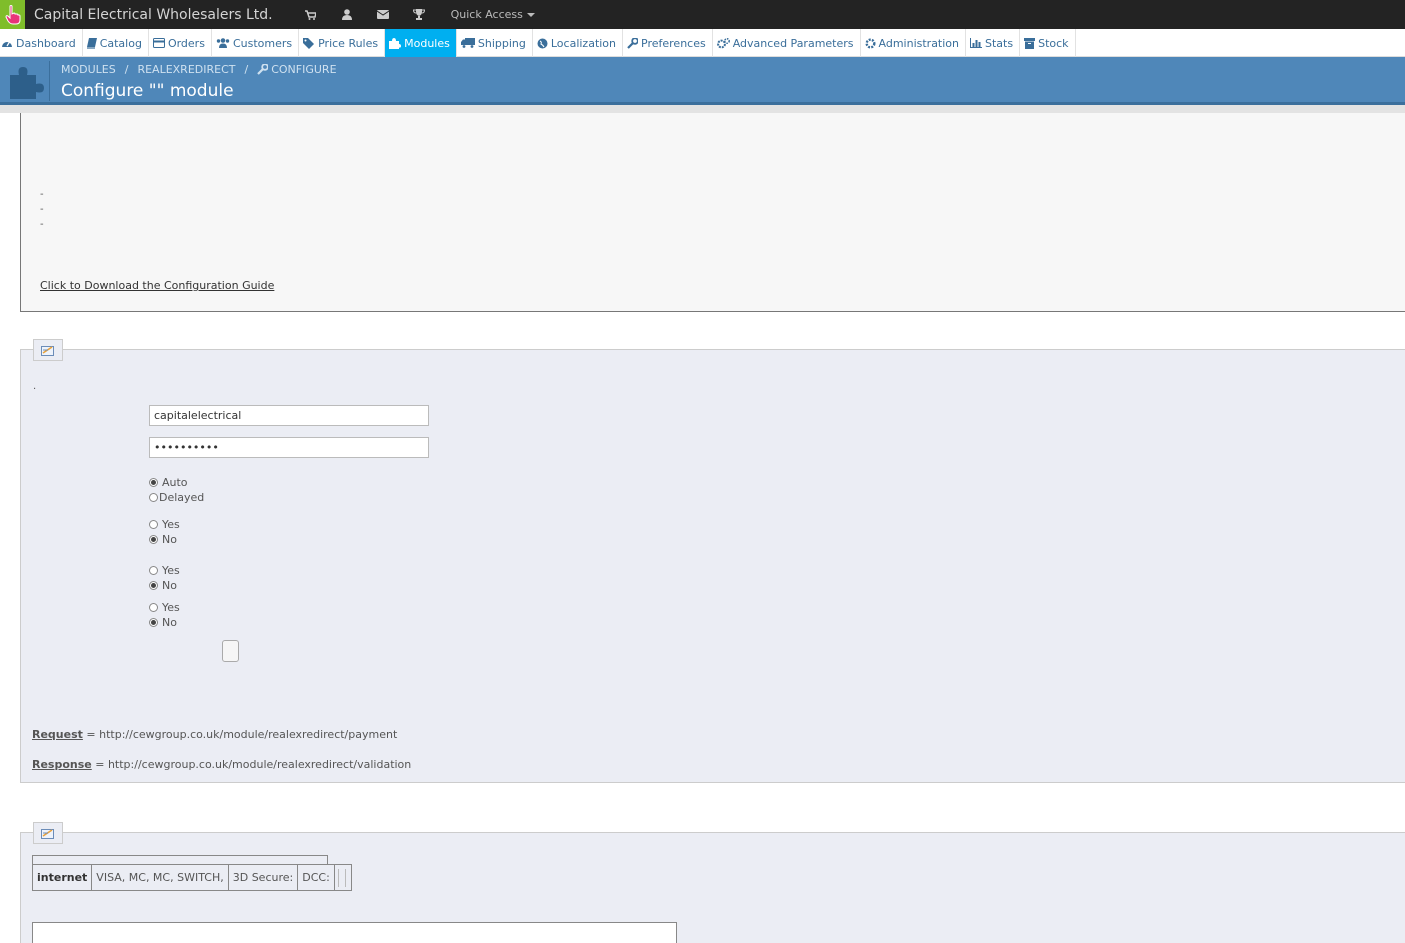 The height and width of the screenshot is (943, 1405). What do you see at coordinates (419, 14) in the screenshot?
I see `trophy-icon` at bounding box center [419, 14].